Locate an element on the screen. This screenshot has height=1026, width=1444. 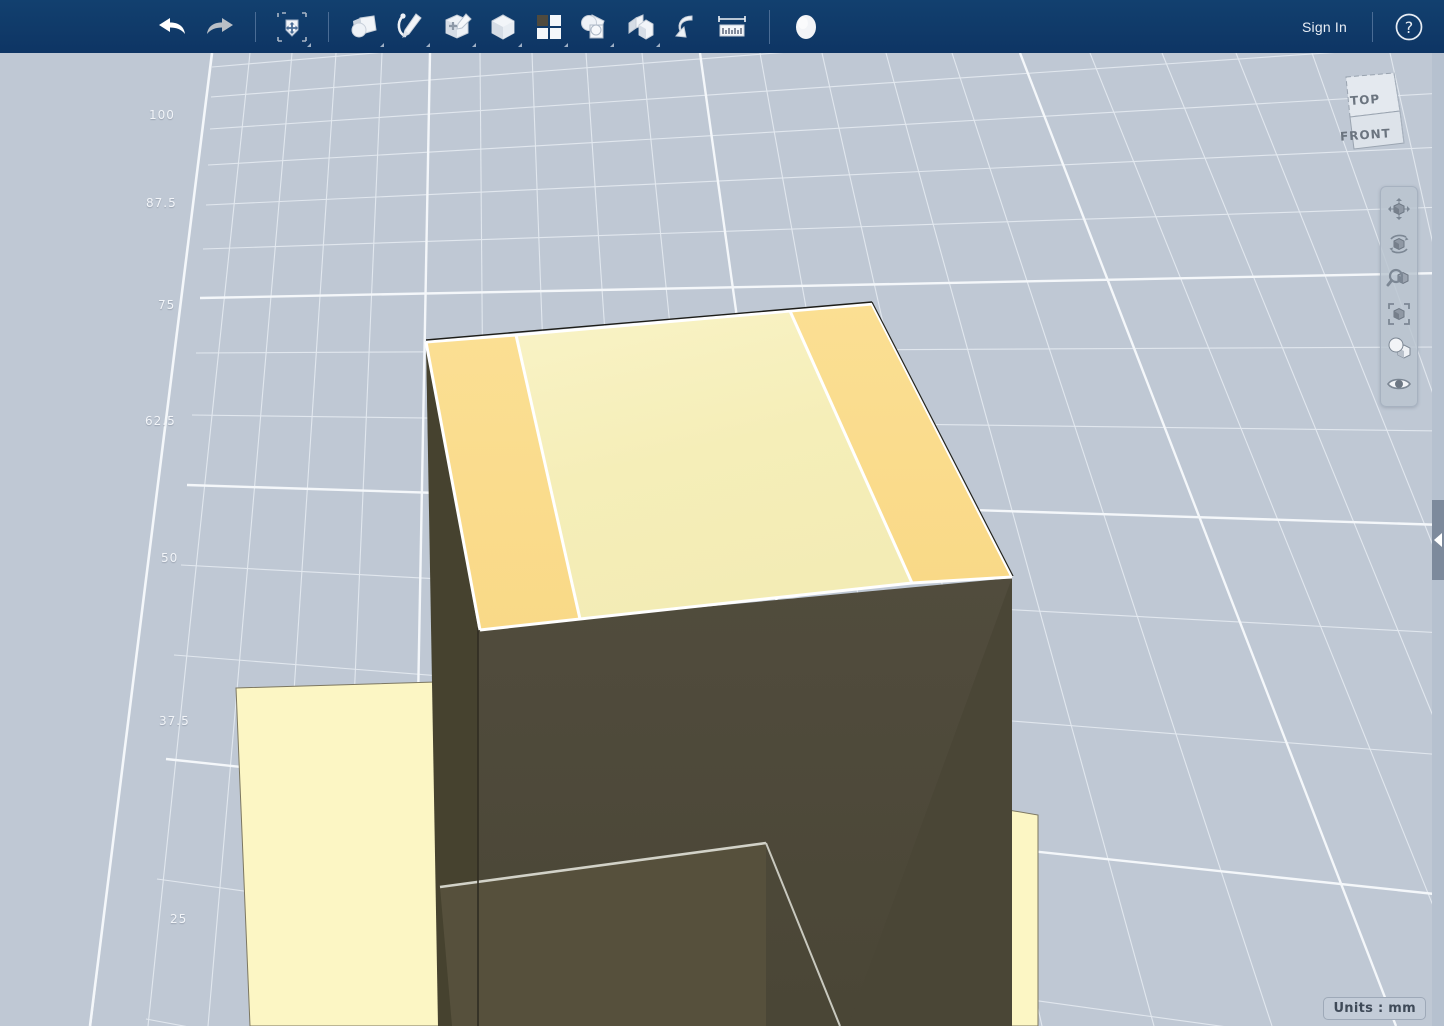
ruler-tick-87-5: 87.5 is located at coordinates (161, 203).